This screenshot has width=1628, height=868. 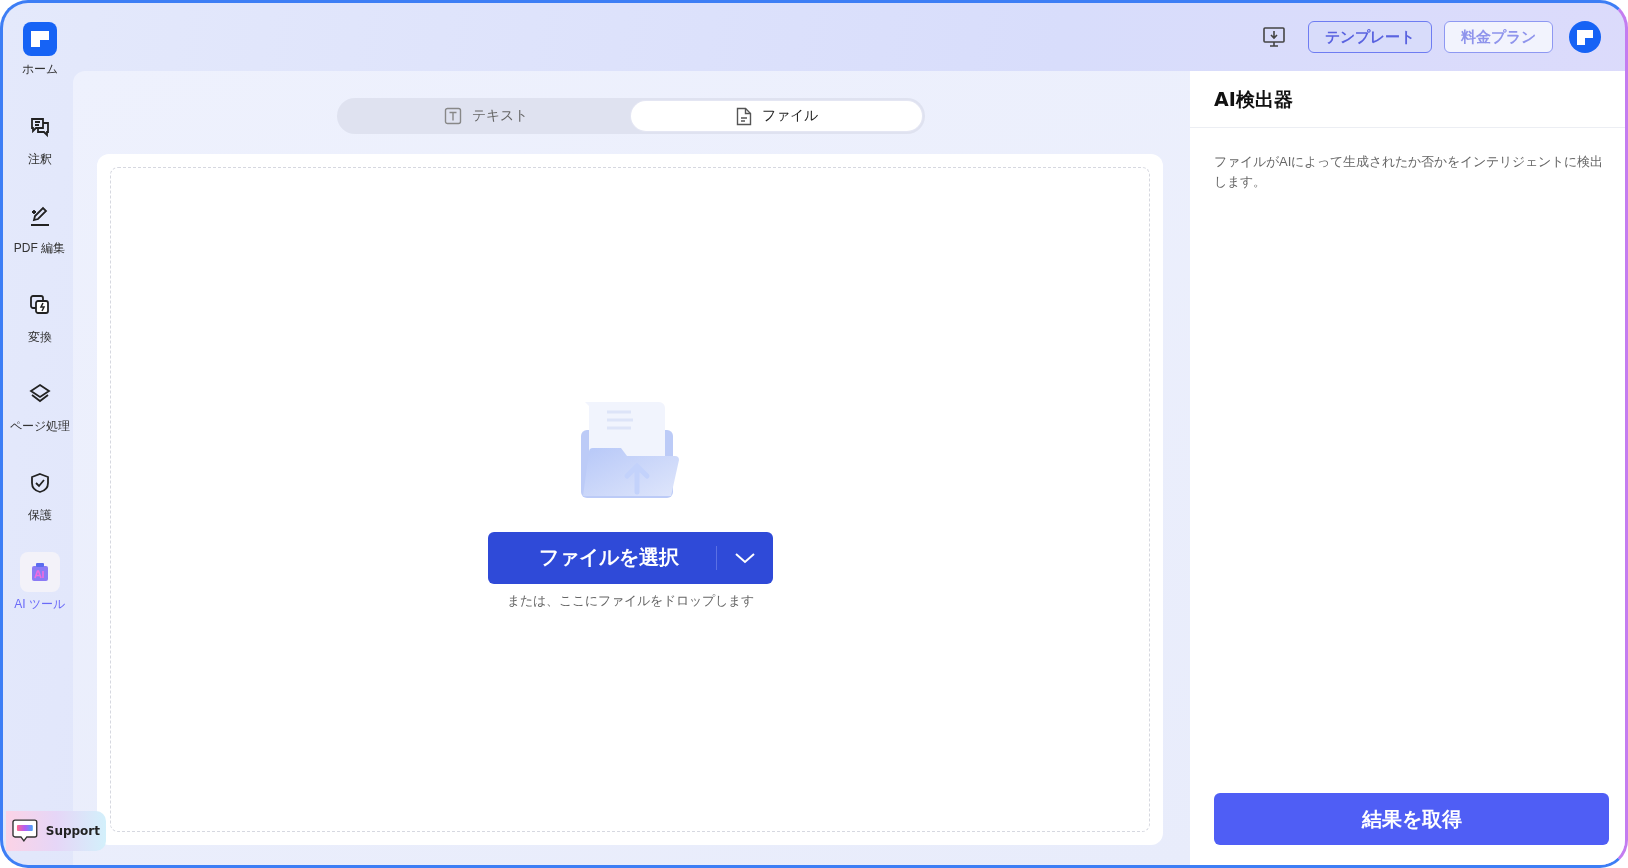 I want to click on panel-title: AI検出器, so click(x=1407, y=99).